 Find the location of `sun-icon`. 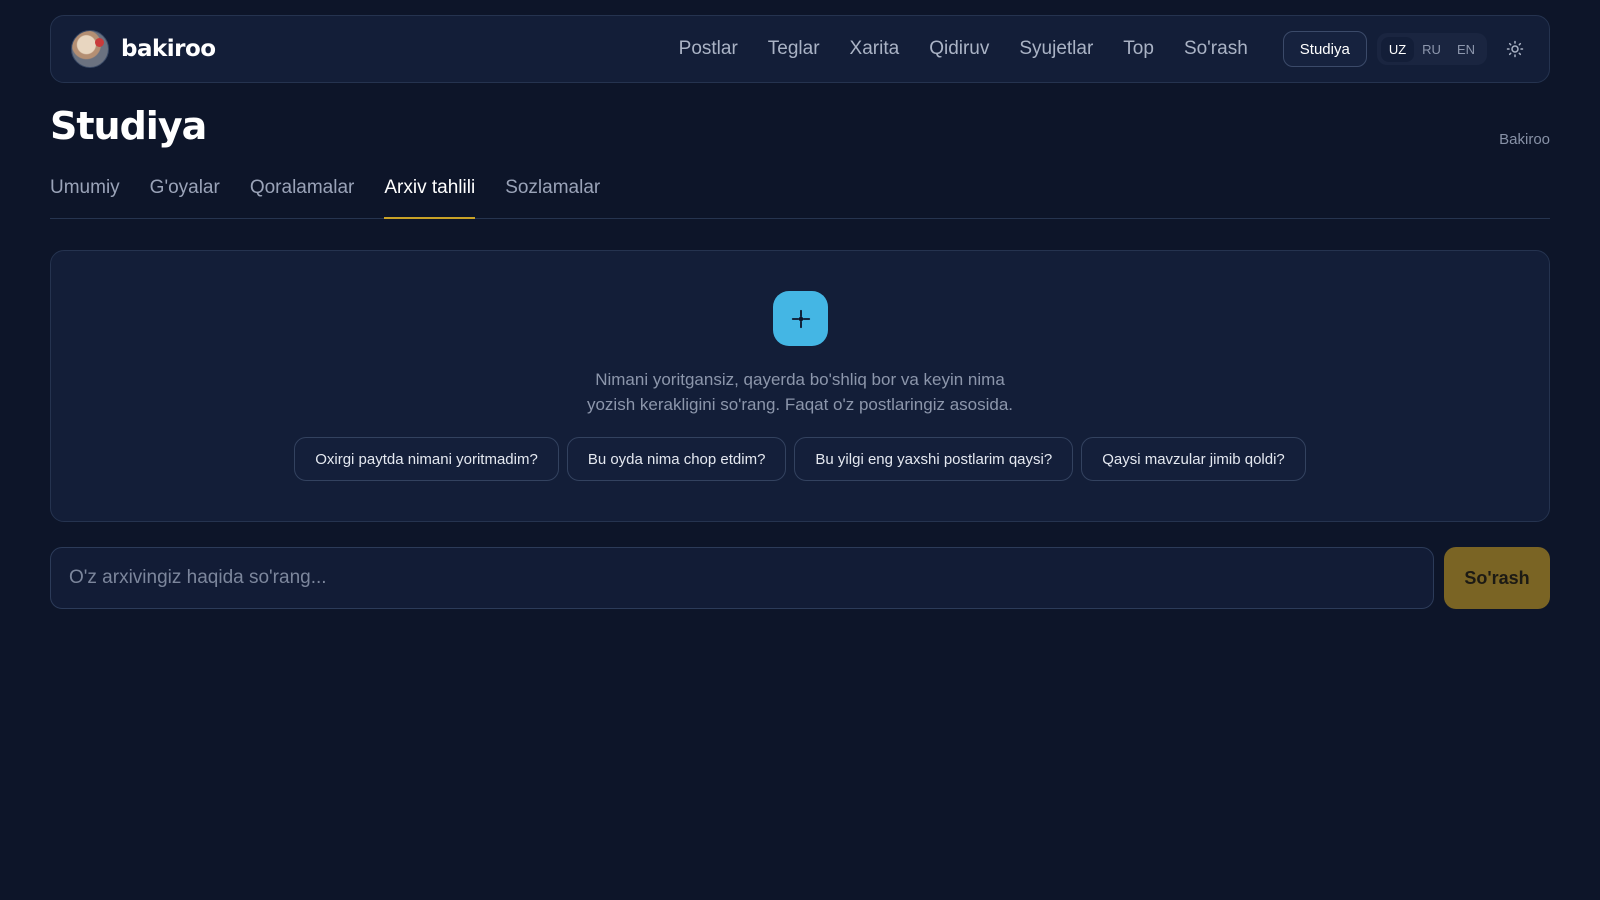

sun-icon is located at coordinates (1515, 49).